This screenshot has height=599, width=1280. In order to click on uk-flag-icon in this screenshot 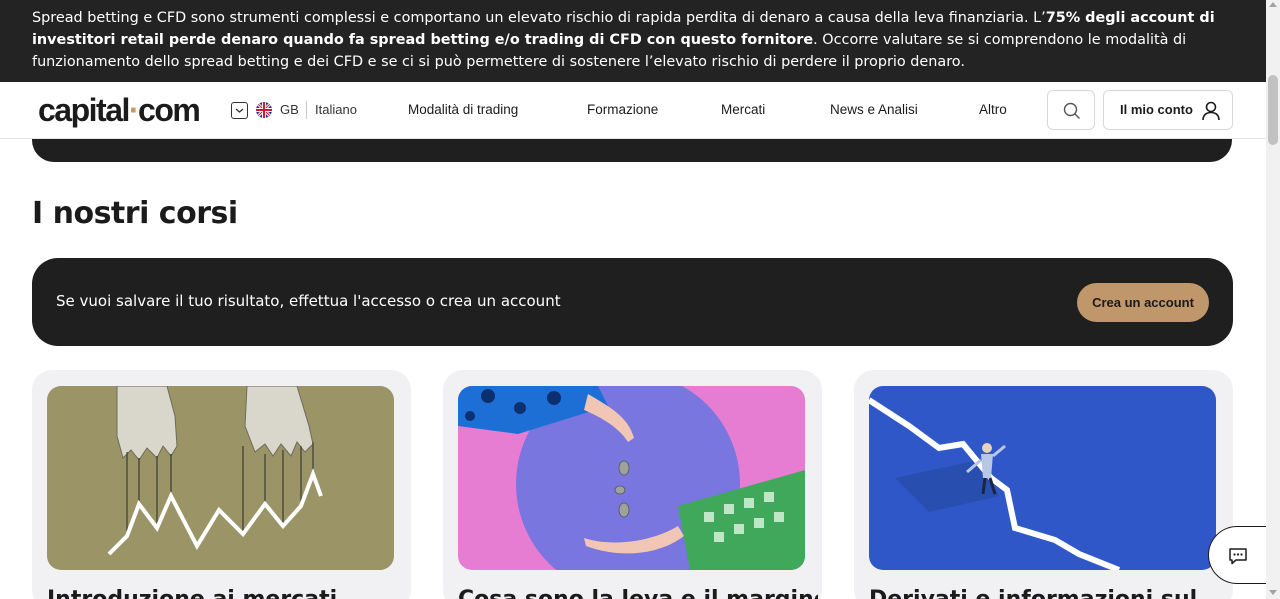, I will do `click(264, 110)`.